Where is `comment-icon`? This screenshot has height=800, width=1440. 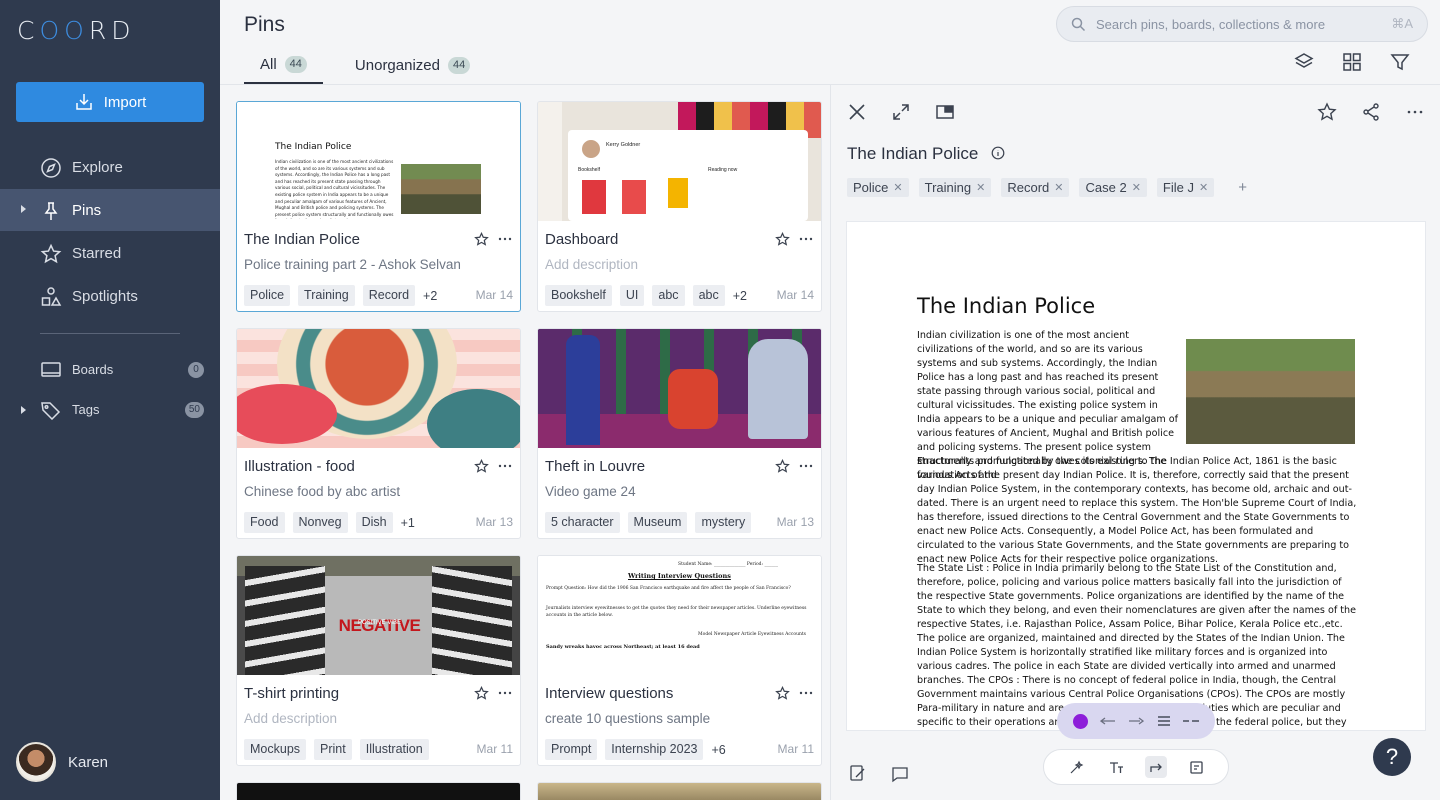 comment-icon is located at coordinates (900, 774).